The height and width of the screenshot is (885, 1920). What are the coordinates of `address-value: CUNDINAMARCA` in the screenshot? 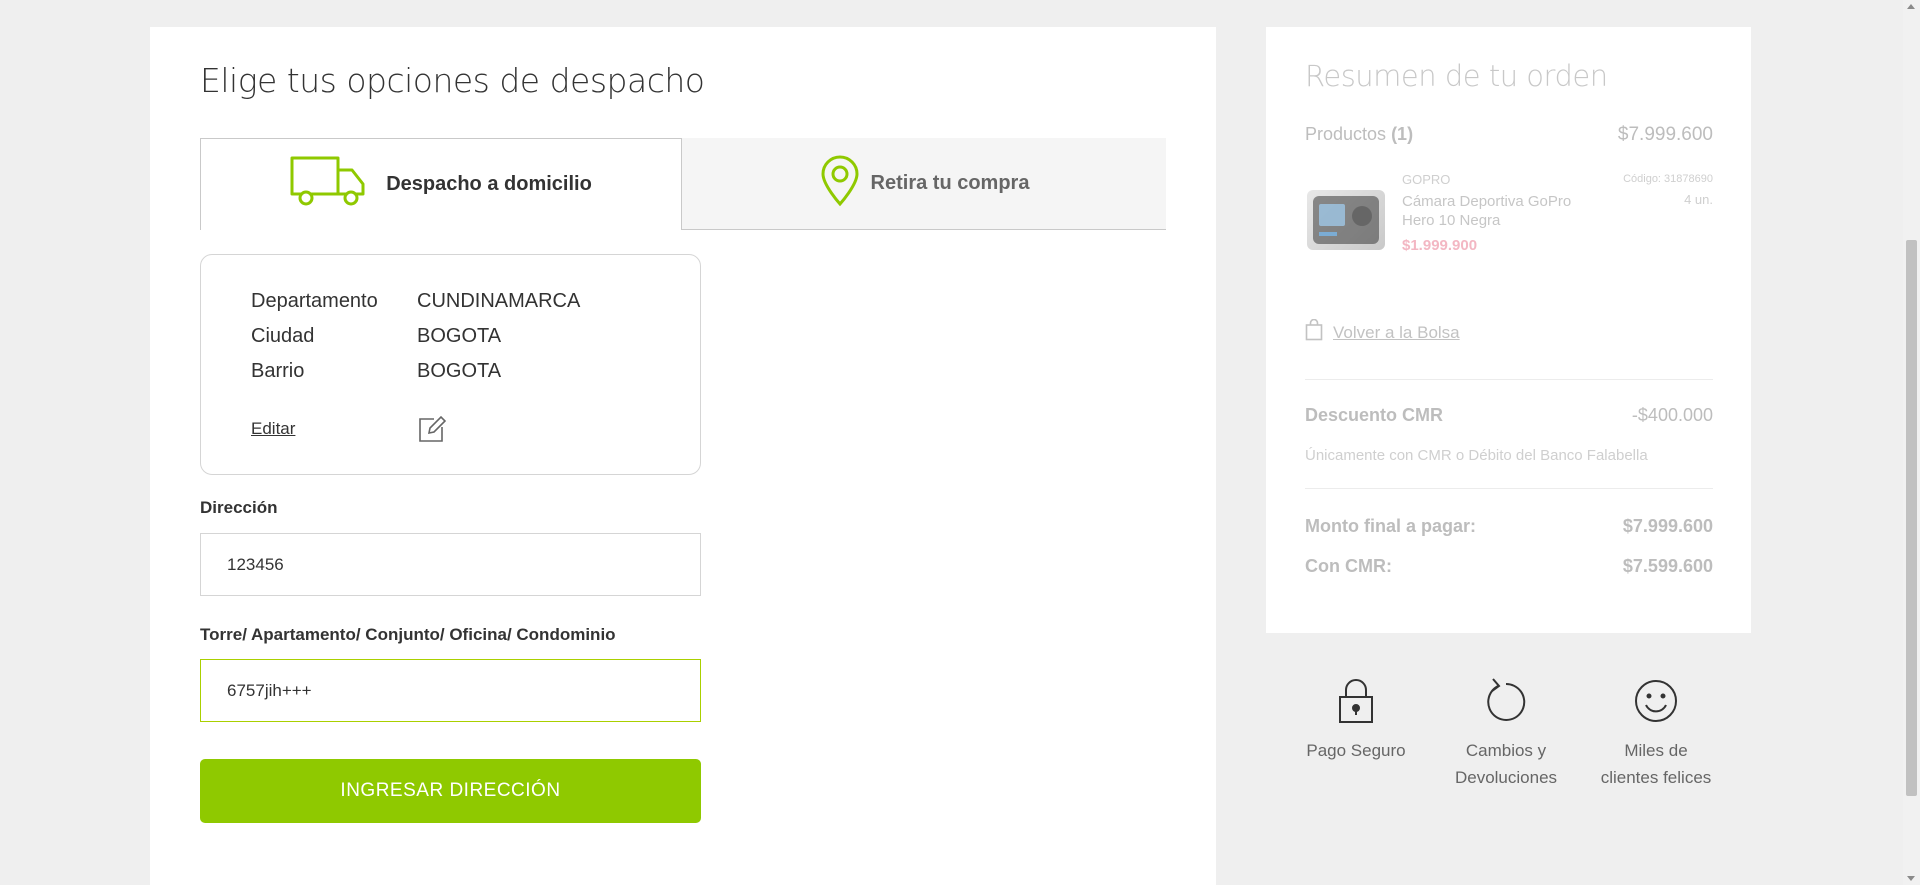 It's located at (499, 301).